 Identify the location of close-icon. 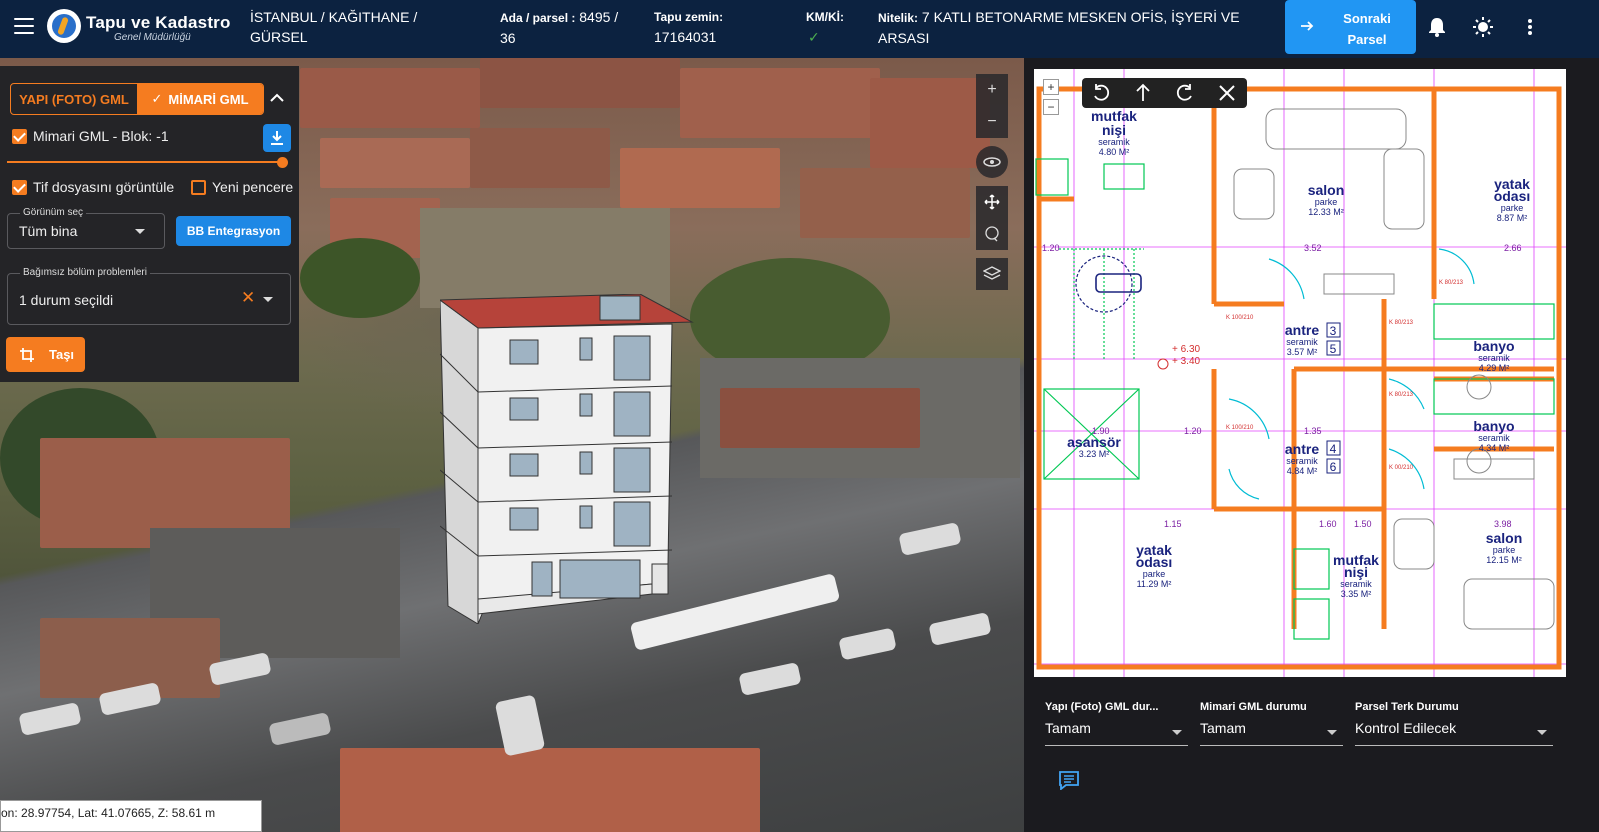
(1227, 93).